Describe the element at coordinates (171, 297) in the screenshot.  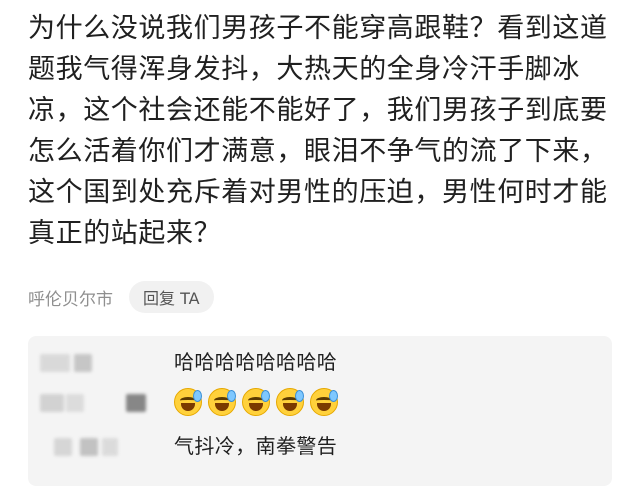
I see `reply-button: 回复 TA` at that location.